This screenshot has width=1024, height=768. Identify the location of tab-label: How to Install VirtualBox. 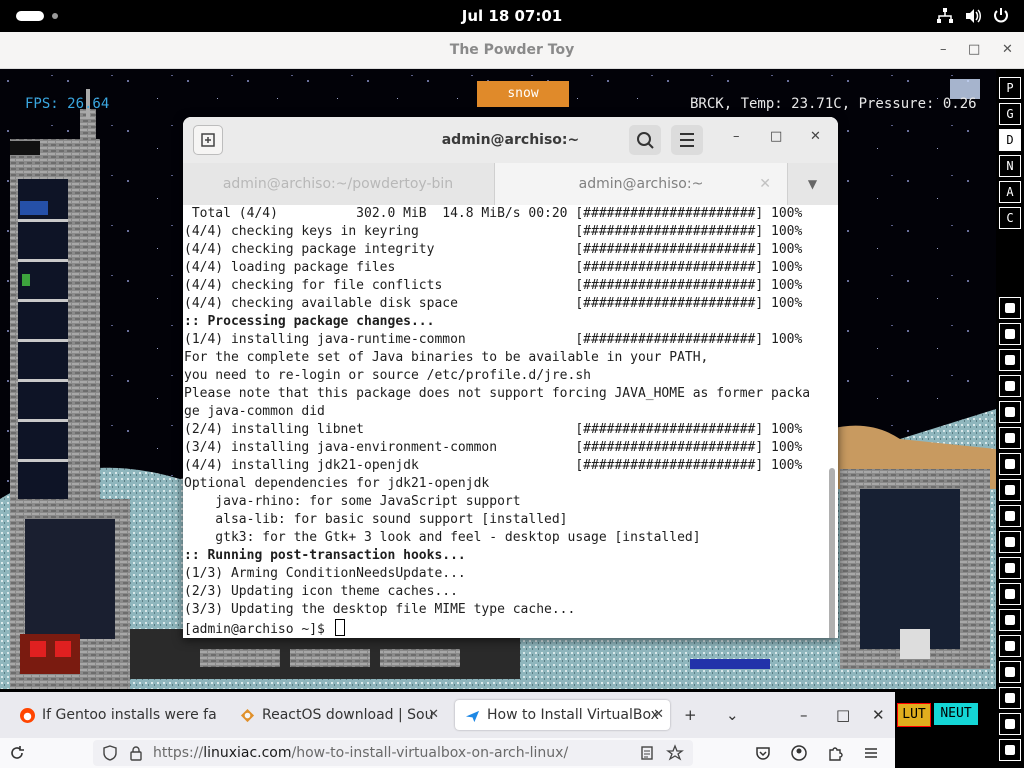
(573, 715).